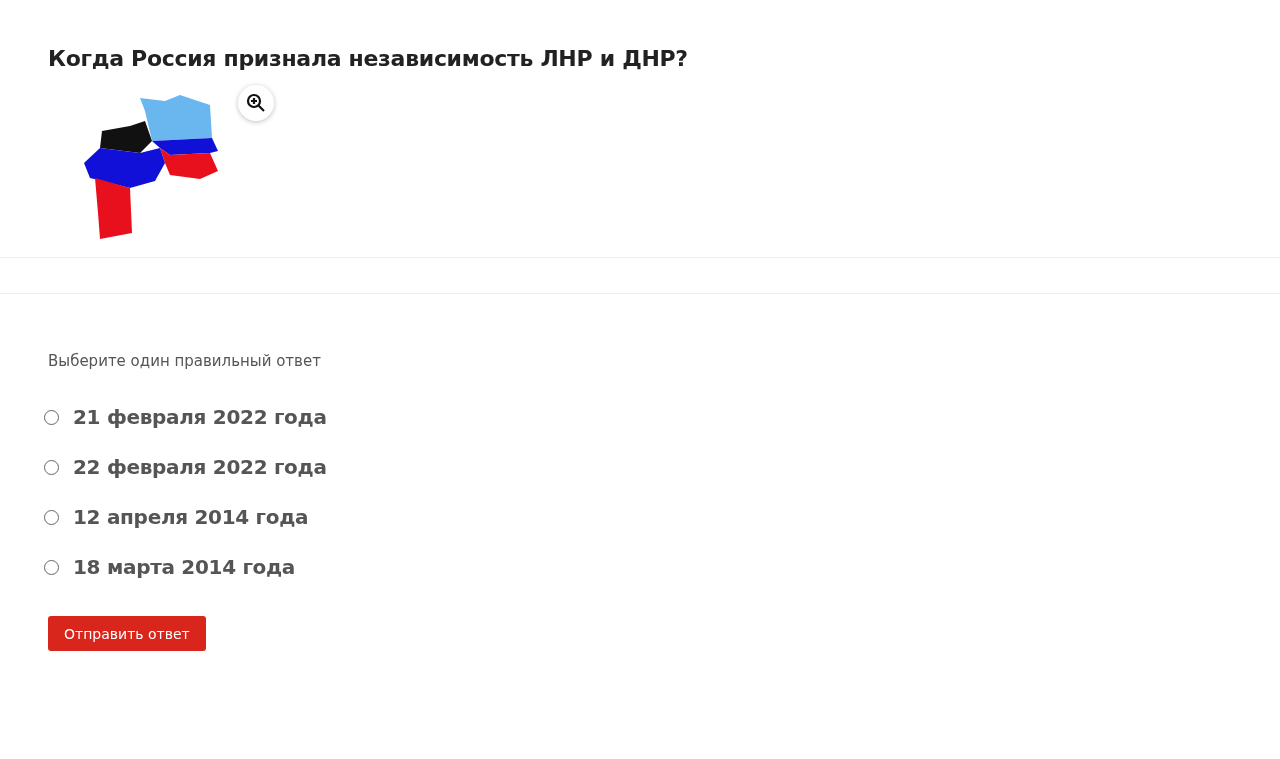 Image resolution: width=1280 pixels, height=759 pixels. What do you see at coordinates (184, 567) in the screenshot?
I see `option-label: 18 марта 2014 года` at bounding box center [184, 567].